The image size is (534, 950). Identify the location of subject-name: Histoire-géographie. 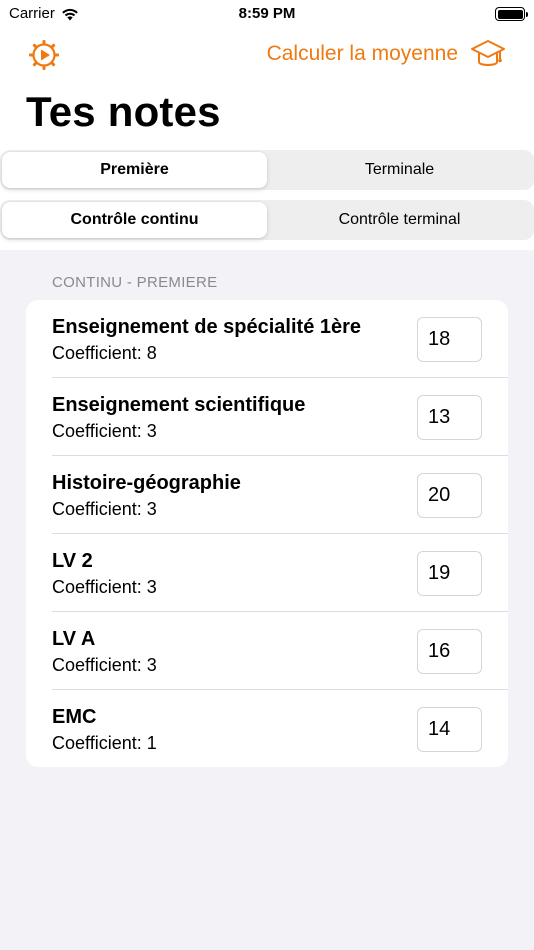
(146, 483).